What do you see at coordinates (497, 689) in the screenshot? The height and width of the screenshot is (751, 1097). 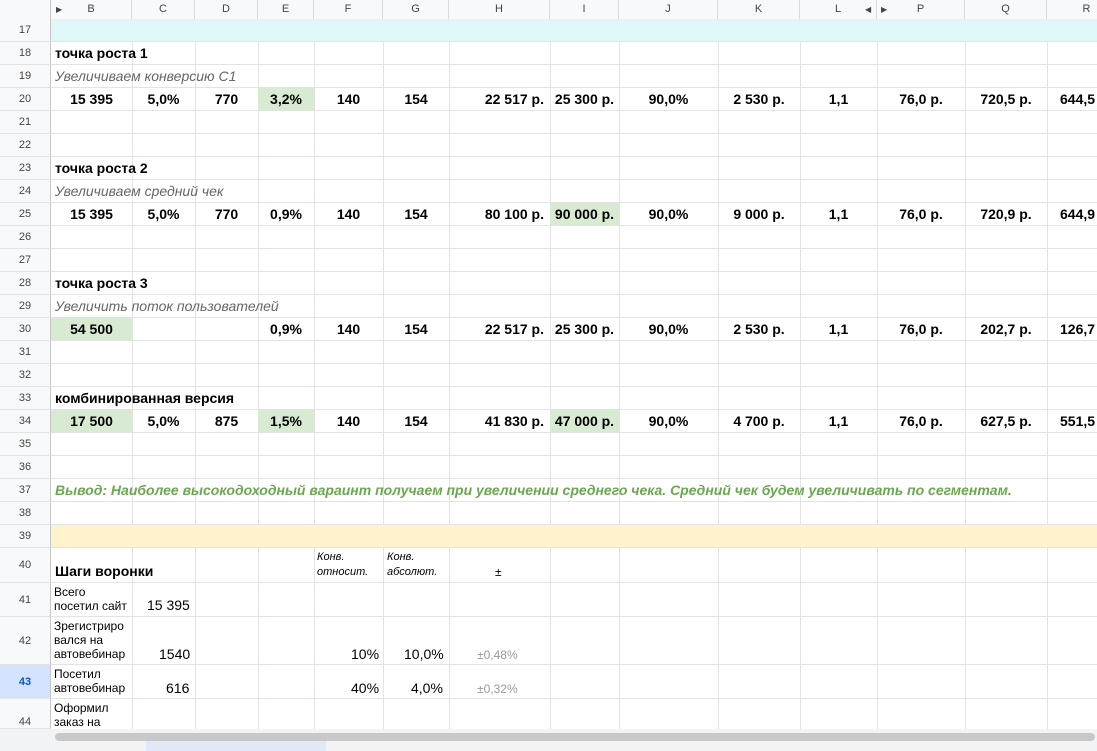 I see `funnel-margin: ±0,32%` at bounding box center [497, 689].